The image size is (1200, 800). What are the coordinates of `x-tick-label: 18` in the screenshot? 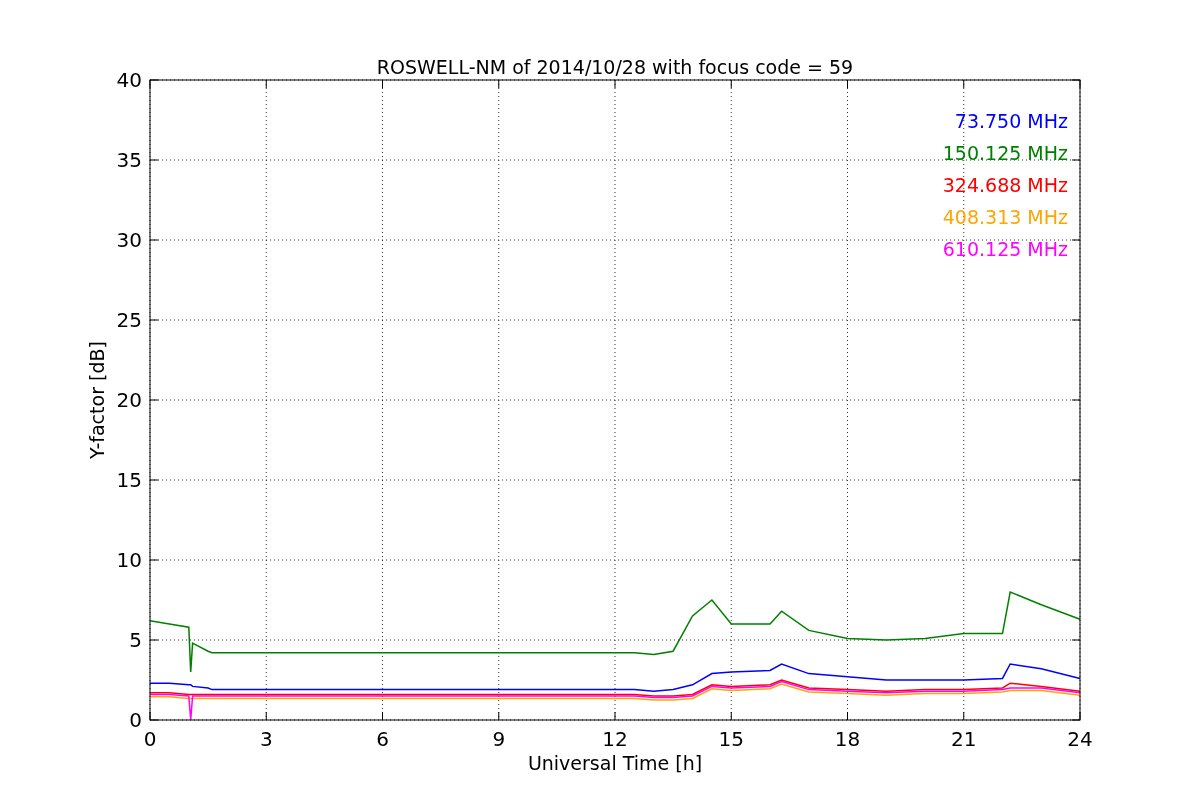 It's located at (847, 739).